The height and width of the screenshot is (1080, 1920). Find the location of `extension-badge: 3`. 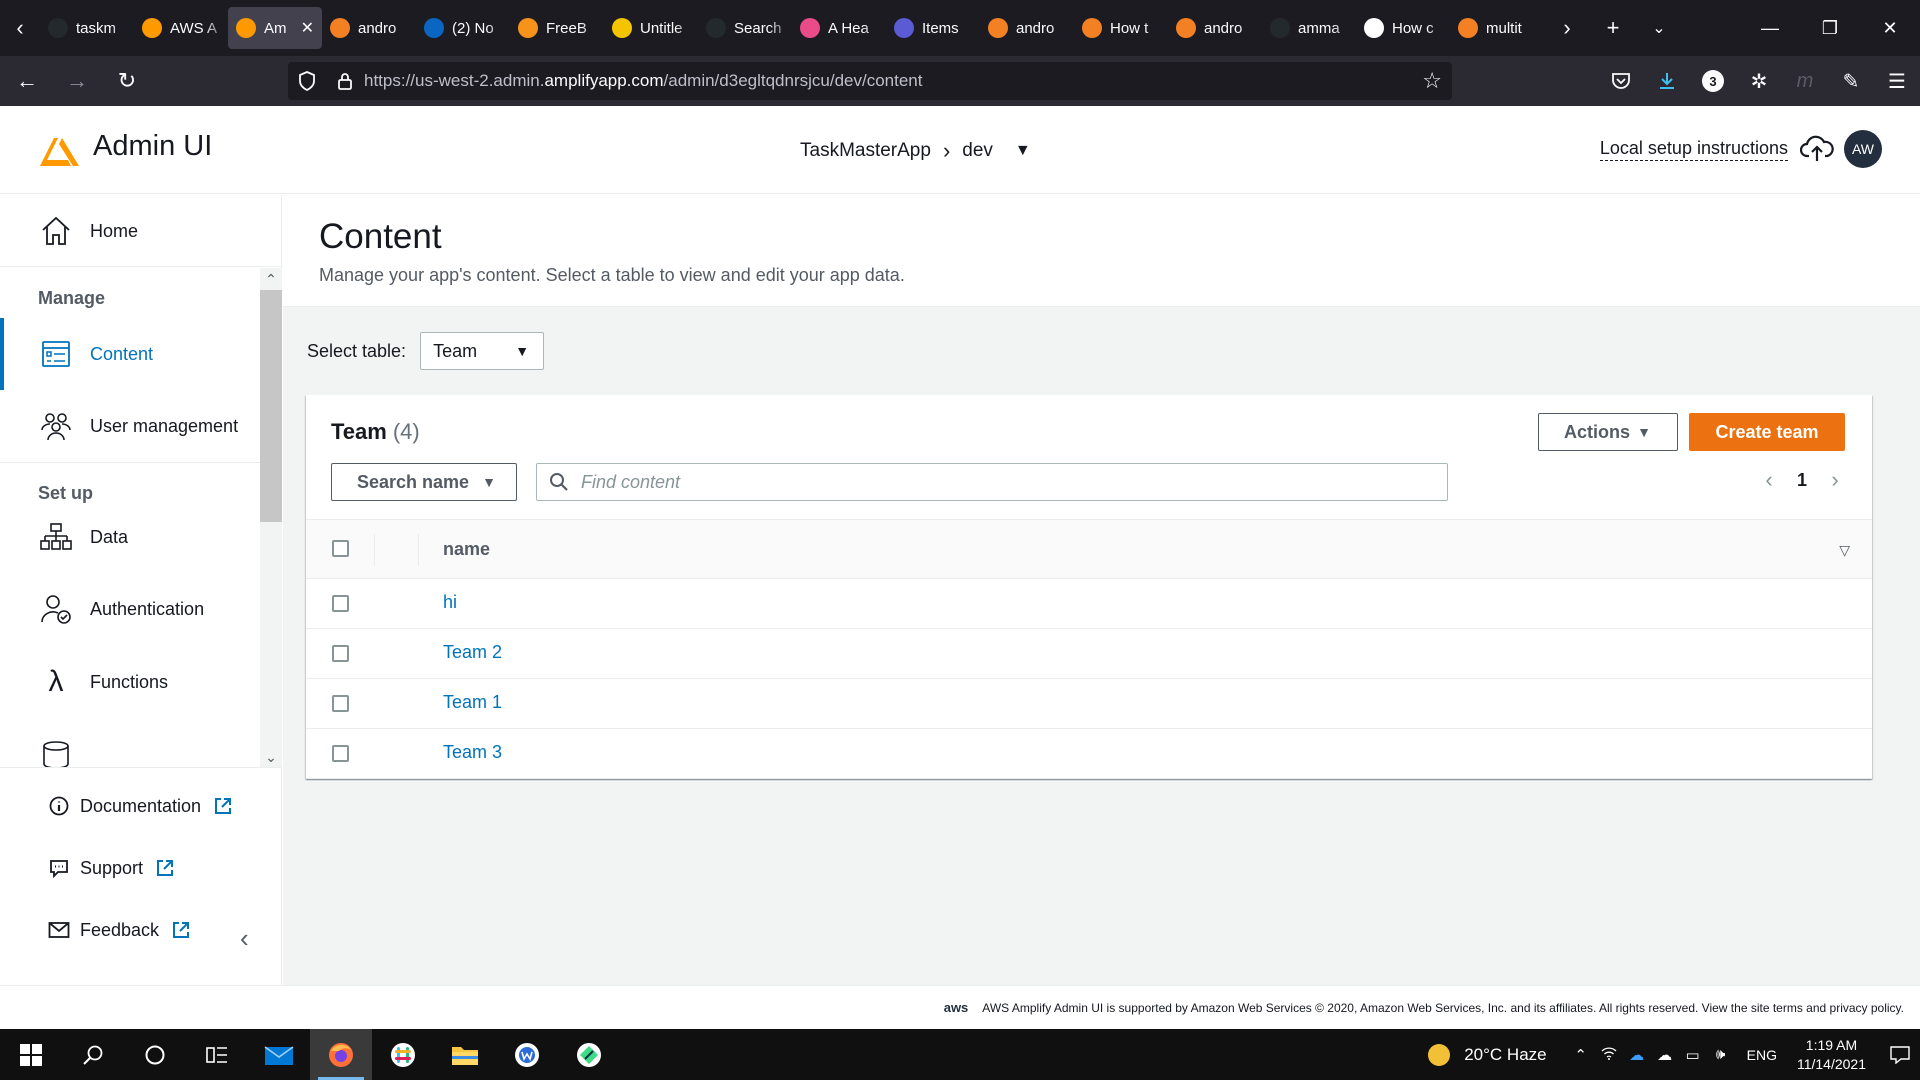

extension-badge: 3 is located at coordinates (1713, 81).